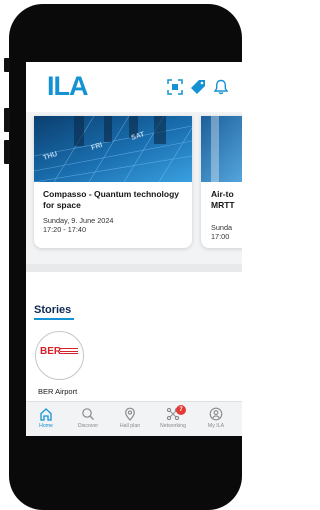 The height and width of the screenshot is (510, 320). Describe the element at coordinates (65, 229) in the screenshot. I see `event-time: 17:20 - 17:40` at that location.